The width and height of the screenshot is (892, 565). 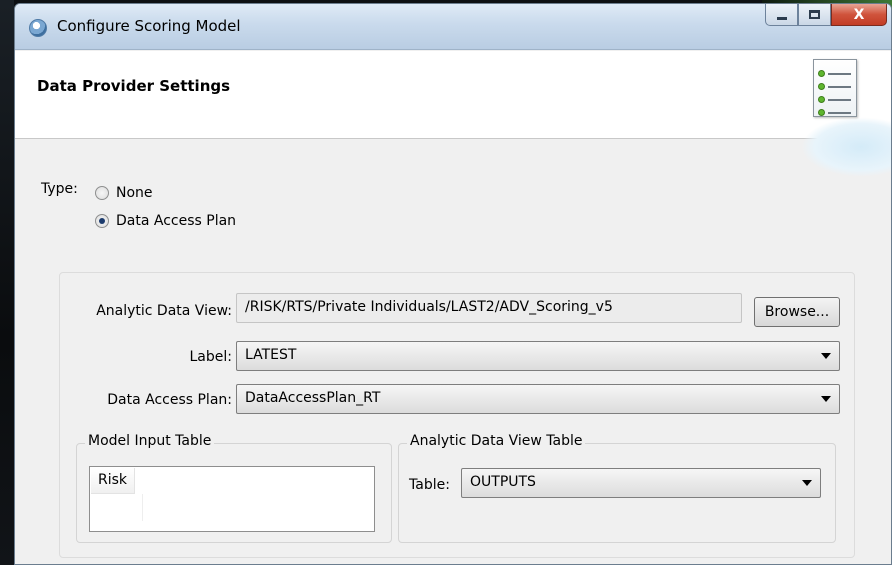 I want to click on desktop-background, so click(x=7, y=282).